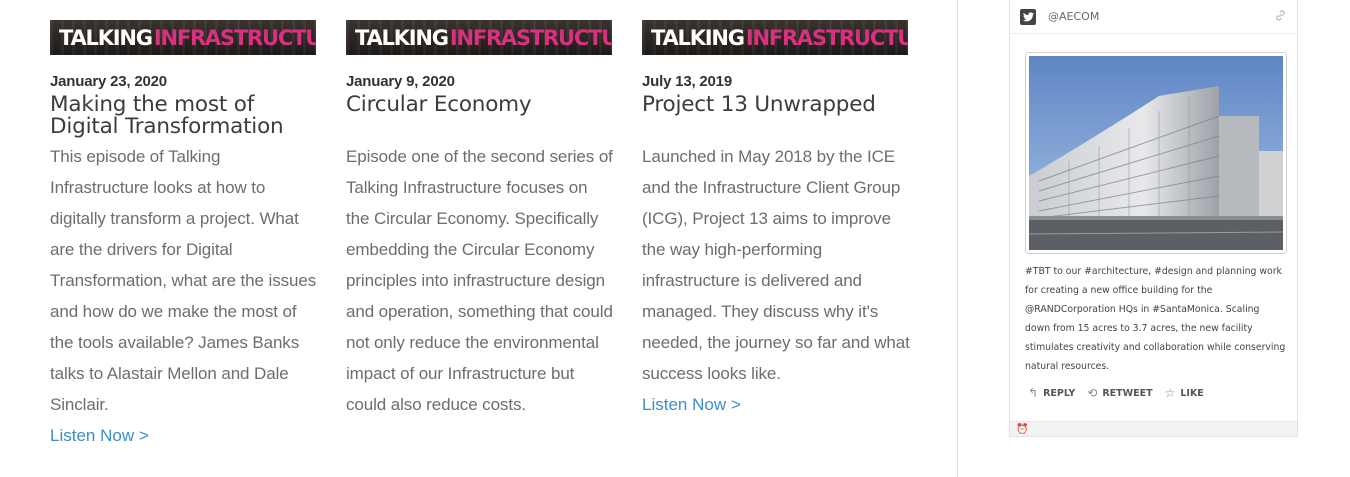 The height and width of the screenshot is (477, 1350). What do you see at coordinates (1153, 17) in the screenshot?
I see `tweet-header: @AECOM` at bounding box center [1153, 17].